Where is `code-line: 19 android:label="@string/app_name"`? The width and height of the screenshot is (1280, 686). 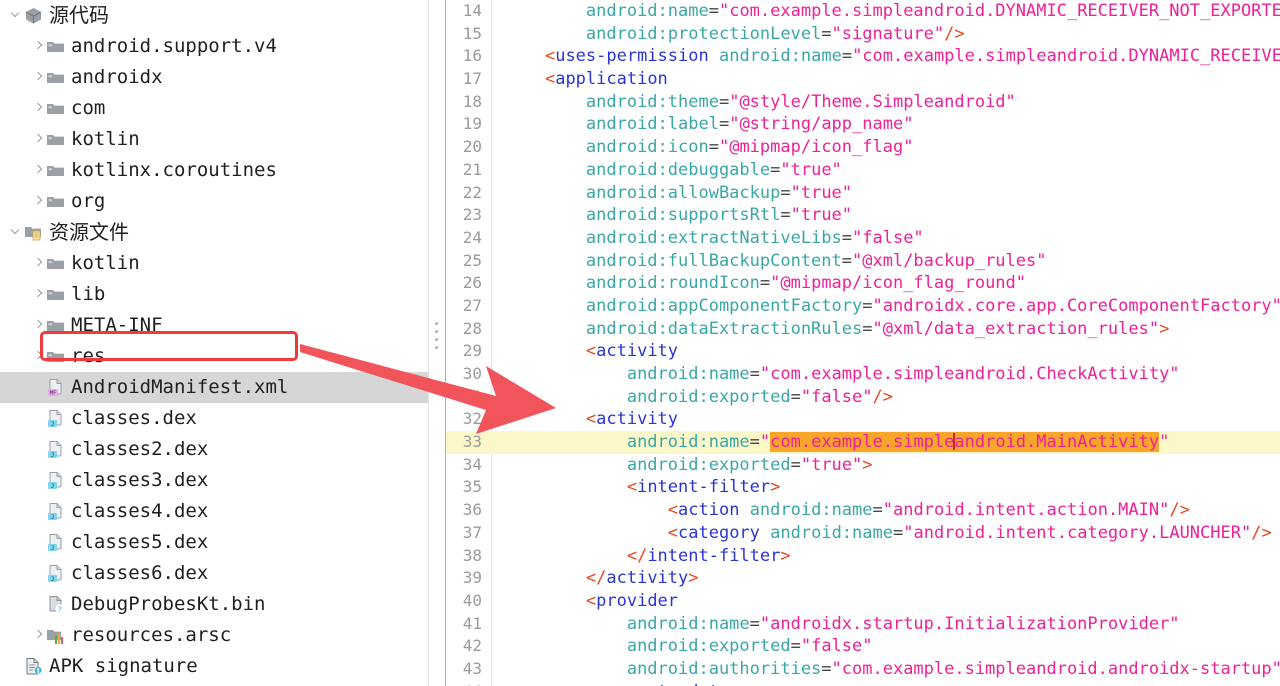 code-line: 19 android:label="@string/app_name" is located at coordinates (863, 124).